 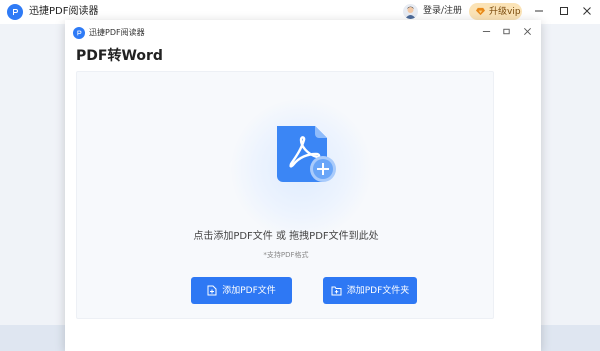 I want to click on avatar, so click(x=410, y=11).